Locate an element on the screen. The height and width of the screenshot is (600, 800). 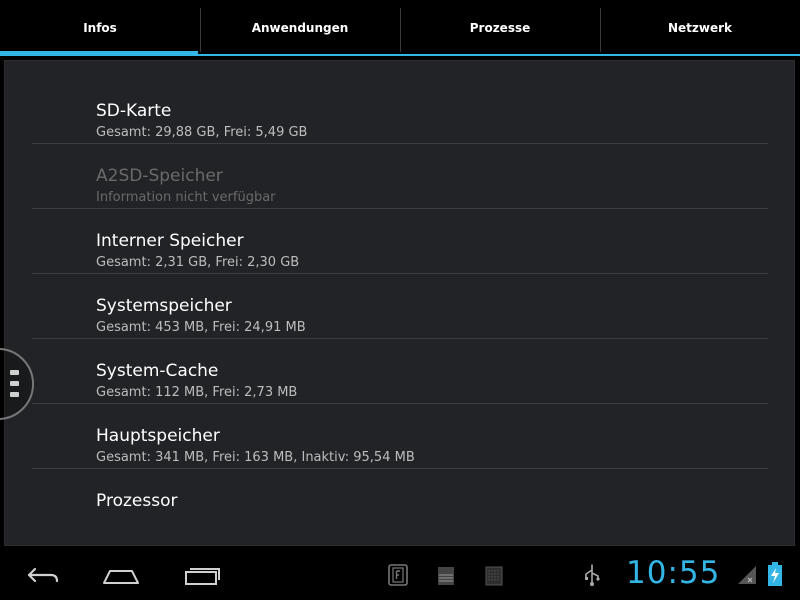
tab-anwendungen: Anwendungen is located at coordinates (300, 28).